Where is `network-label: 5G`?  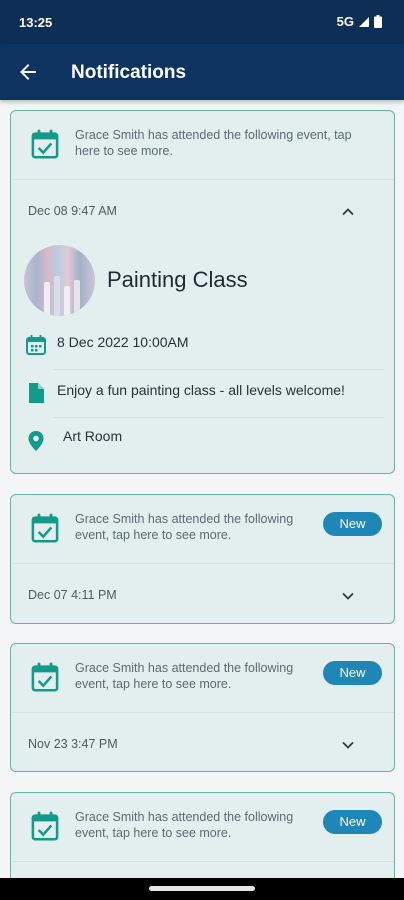
network-label: 5G is located at coordinates (345, 21).